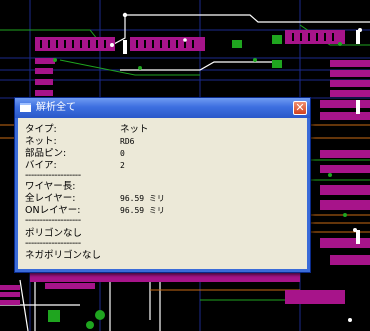 Image resolution: width=370 pixels, height=331 pixels. I want to click on dialog-titlebar: 解析全て ✕, so click(162, 108).